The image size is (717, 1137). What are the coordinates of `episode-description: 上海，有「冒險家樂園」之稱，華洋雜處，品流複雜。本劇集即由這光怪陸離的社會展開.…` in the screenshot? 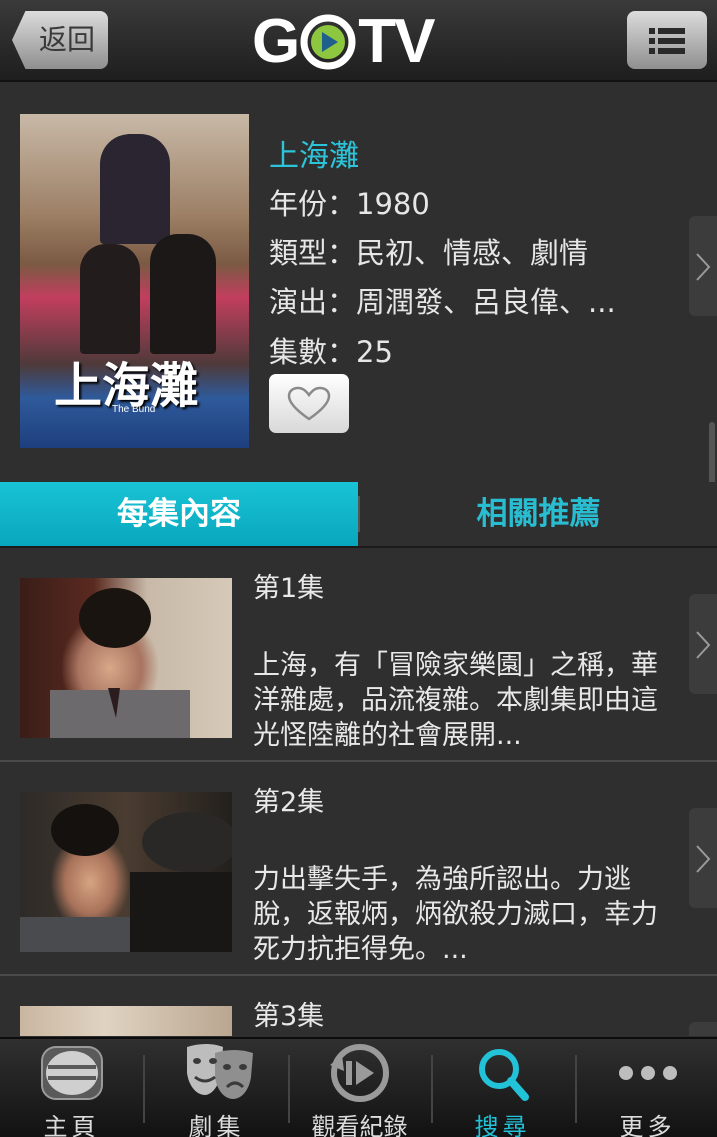 It's located at (455, 700).